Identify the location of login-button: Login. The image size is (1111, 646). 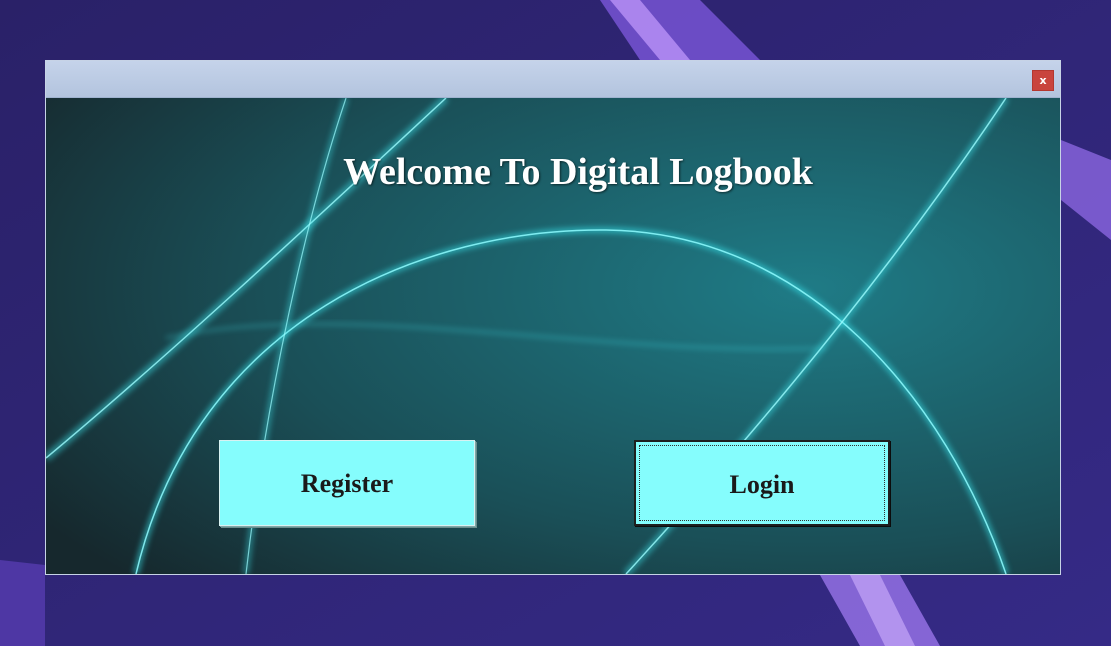
(762, 483).